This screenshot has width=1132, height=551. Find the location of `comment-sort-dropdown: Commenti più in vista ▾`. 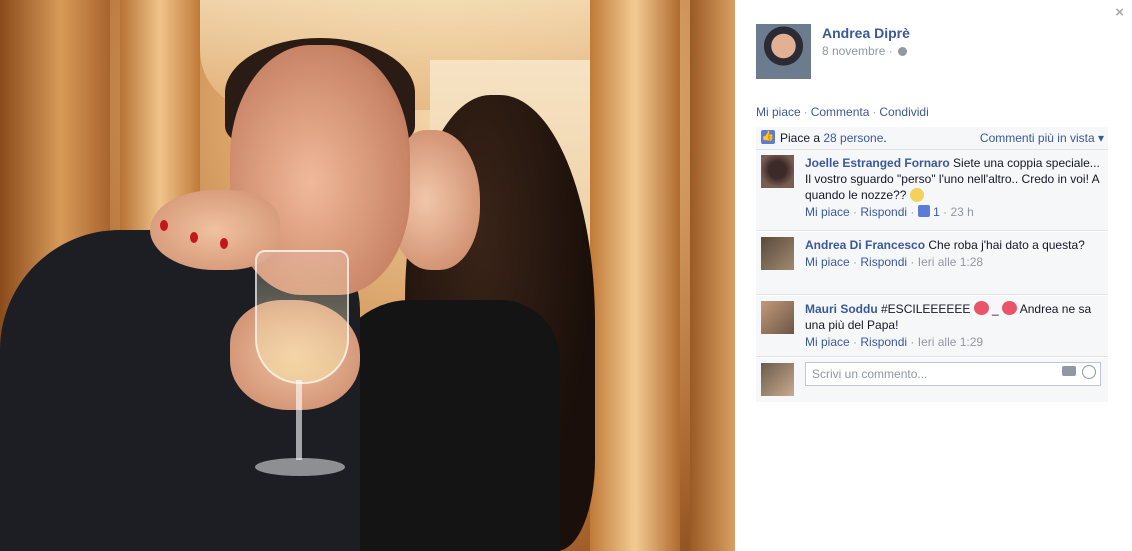

comment-sort-dropdown: Commenti più in vista ▾ is located at coordinates (1042, 138).